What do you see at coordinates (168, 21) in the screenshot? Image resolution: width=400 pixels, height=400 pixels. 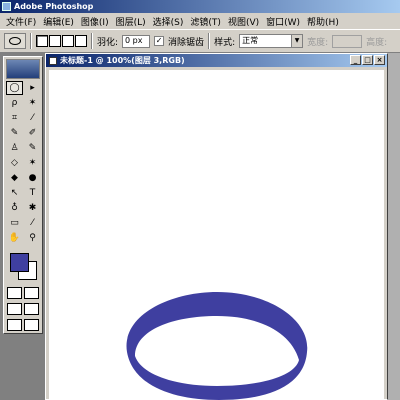 I see `menu-select: 选择(S)` at bounding box center [168, 21].